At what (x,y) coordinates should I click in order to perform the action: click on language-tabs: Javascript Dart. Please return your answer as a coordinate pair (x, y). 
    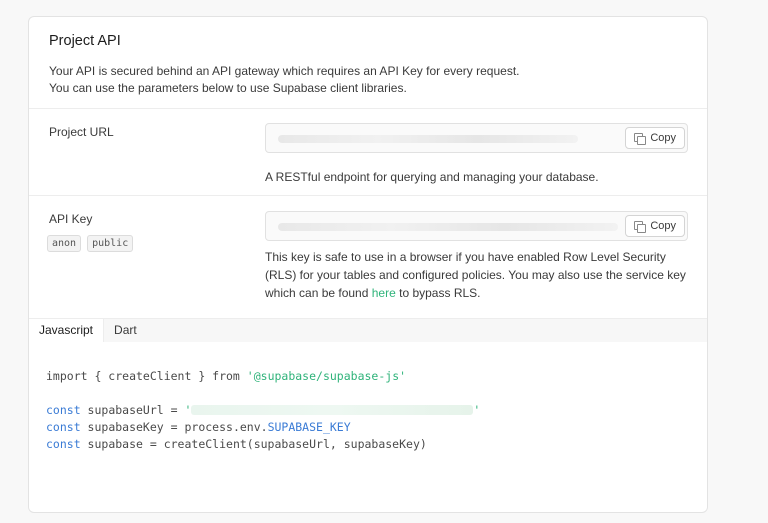
    Looking at the image, I should click on (368, 330).